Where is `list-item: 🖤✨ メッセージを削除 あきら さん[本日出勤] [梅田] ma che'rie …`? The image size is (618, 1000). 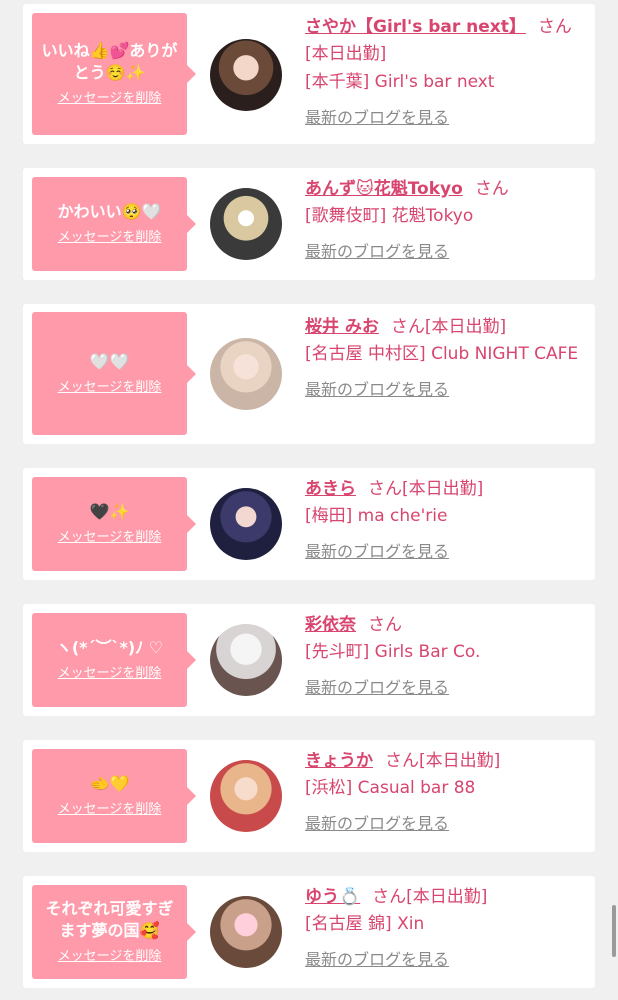 list-item: 🖤✨ メッセージを削除 あきら さん[本日出勤] [梅田] ma che'rie … is located at coordinates (309, 524).